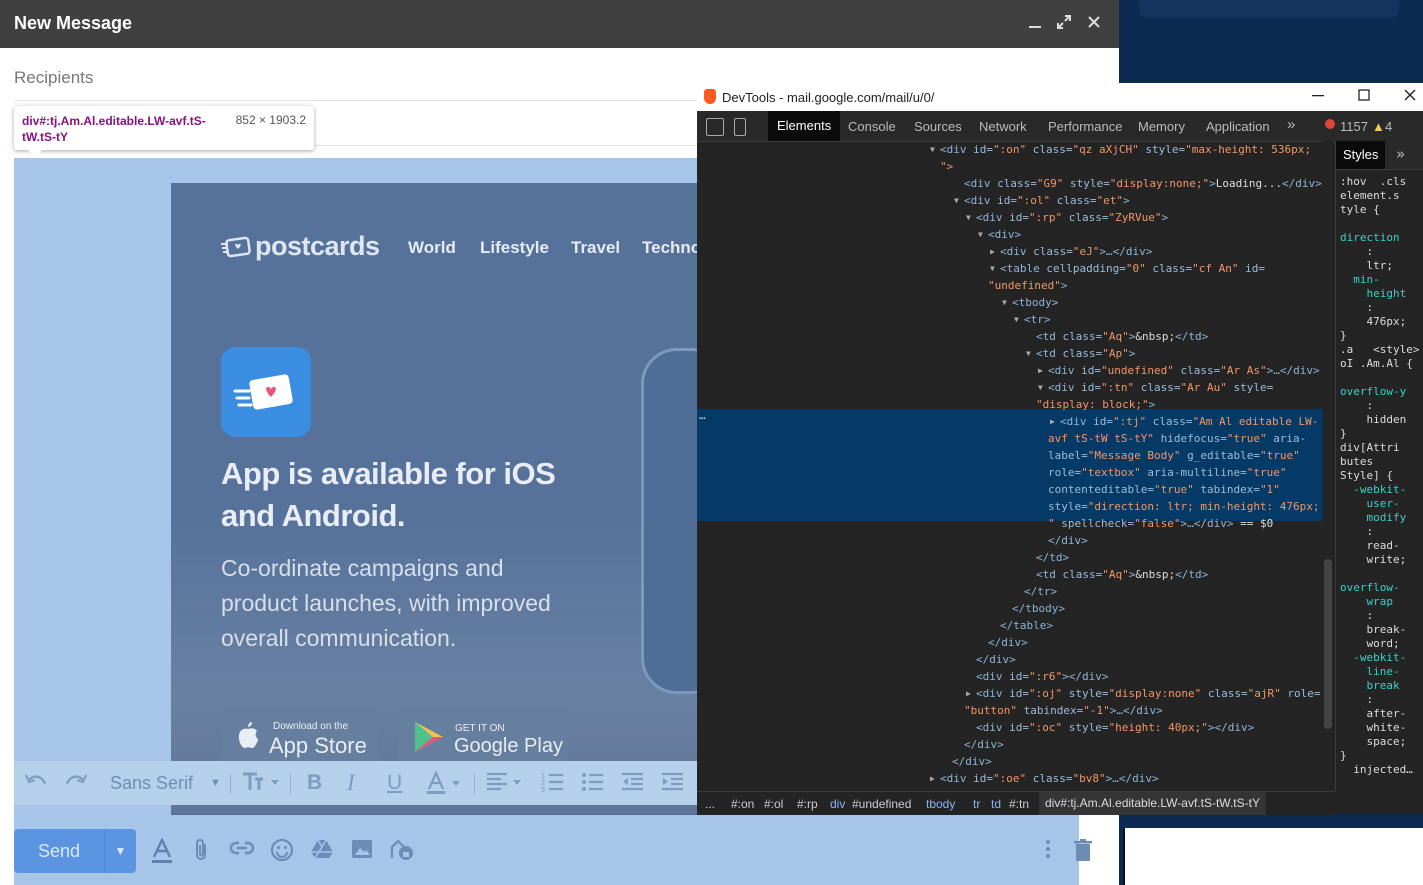  Describe the element at coordinates (59, 851) in the screenshot. I see `send-button: Send` at that location.